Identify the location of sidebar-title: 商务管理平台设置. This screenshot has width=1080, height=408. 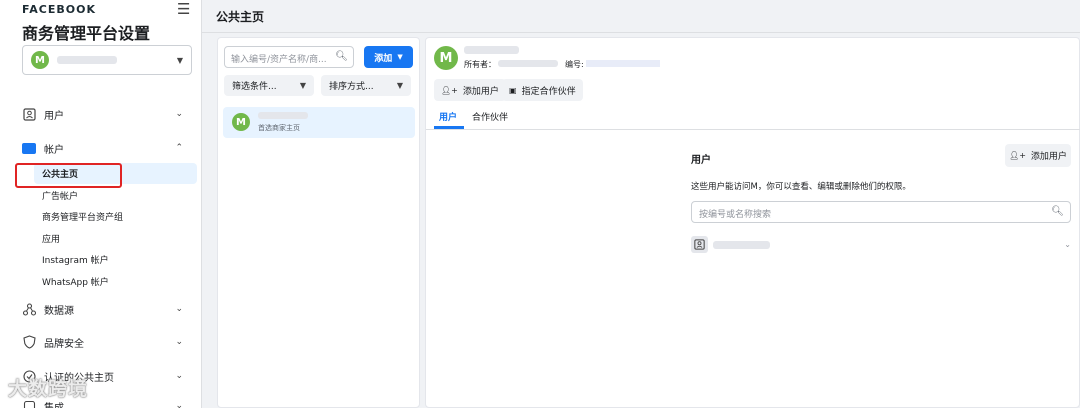
(86, 33).